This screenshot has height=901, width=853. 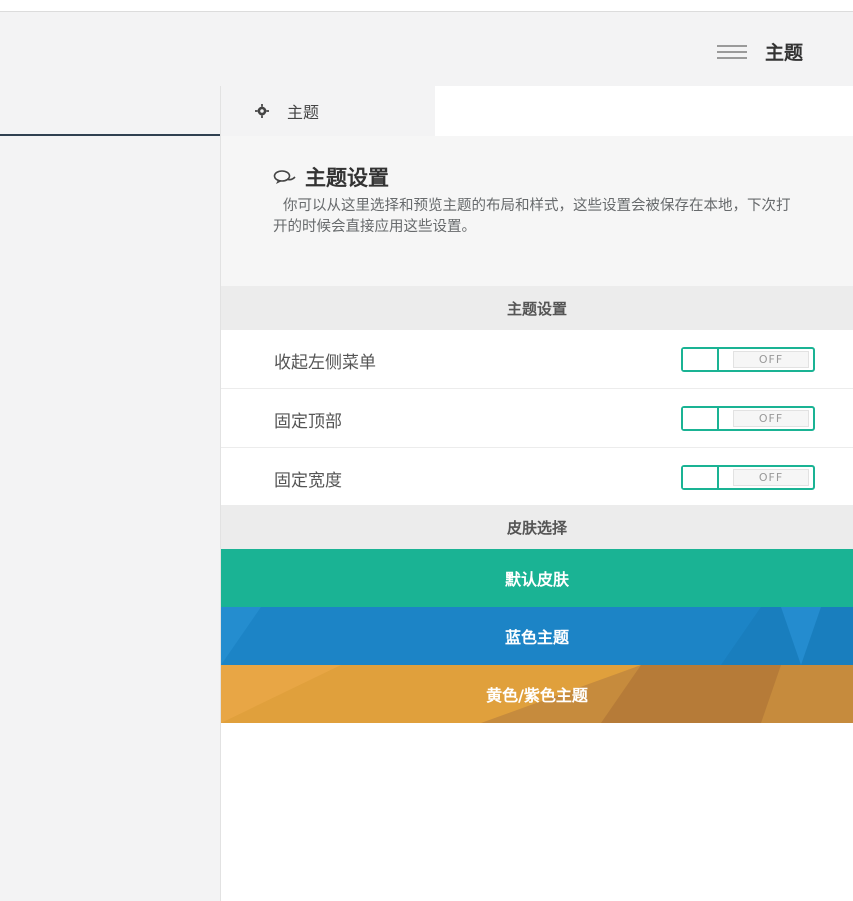 I want to click on skin-blue-button: 蓝色主题, so click(x=537, y=636).